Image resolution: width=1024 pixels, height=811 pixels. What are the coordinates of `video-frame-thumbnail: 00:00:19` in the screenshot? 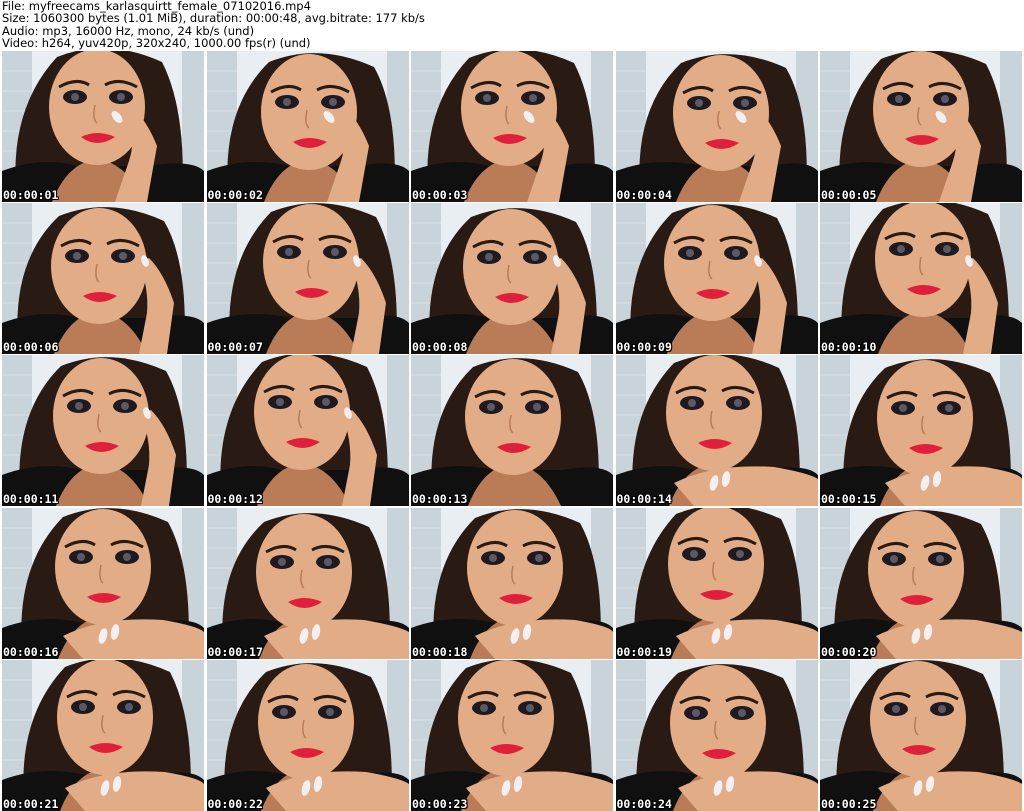 It's located at (716, 583).